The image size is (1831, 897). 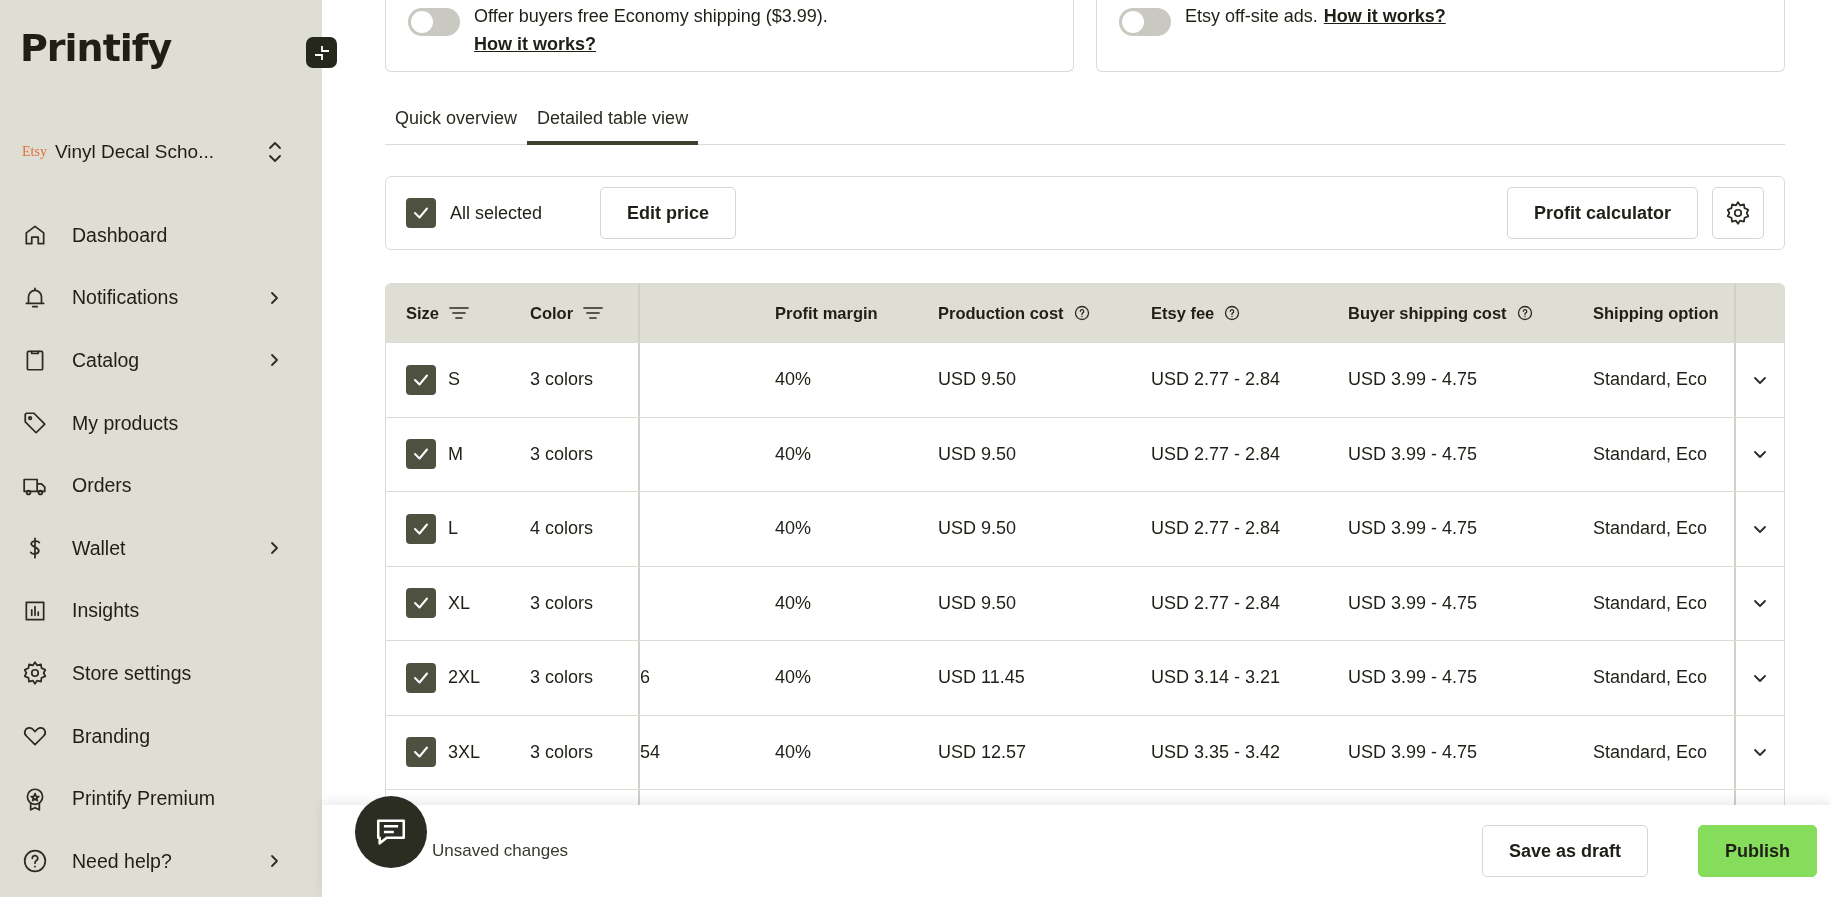 I want to click on tab: Detailed table view, so click(x=613, y=122).